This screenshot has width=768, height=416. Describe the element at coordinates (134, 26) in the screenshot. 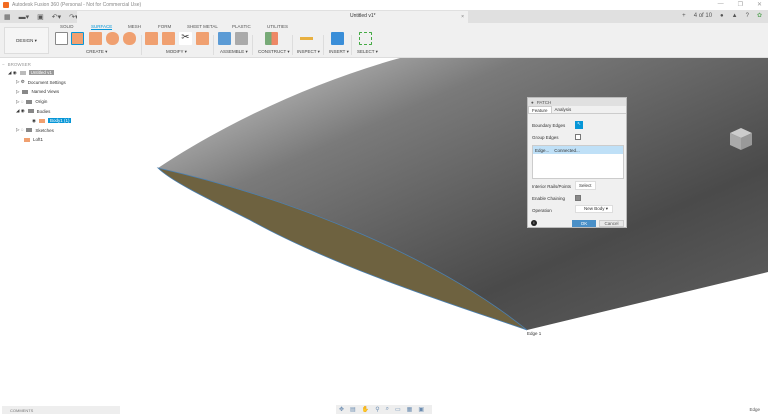

I see `tab-mesh: MESH` at that location.